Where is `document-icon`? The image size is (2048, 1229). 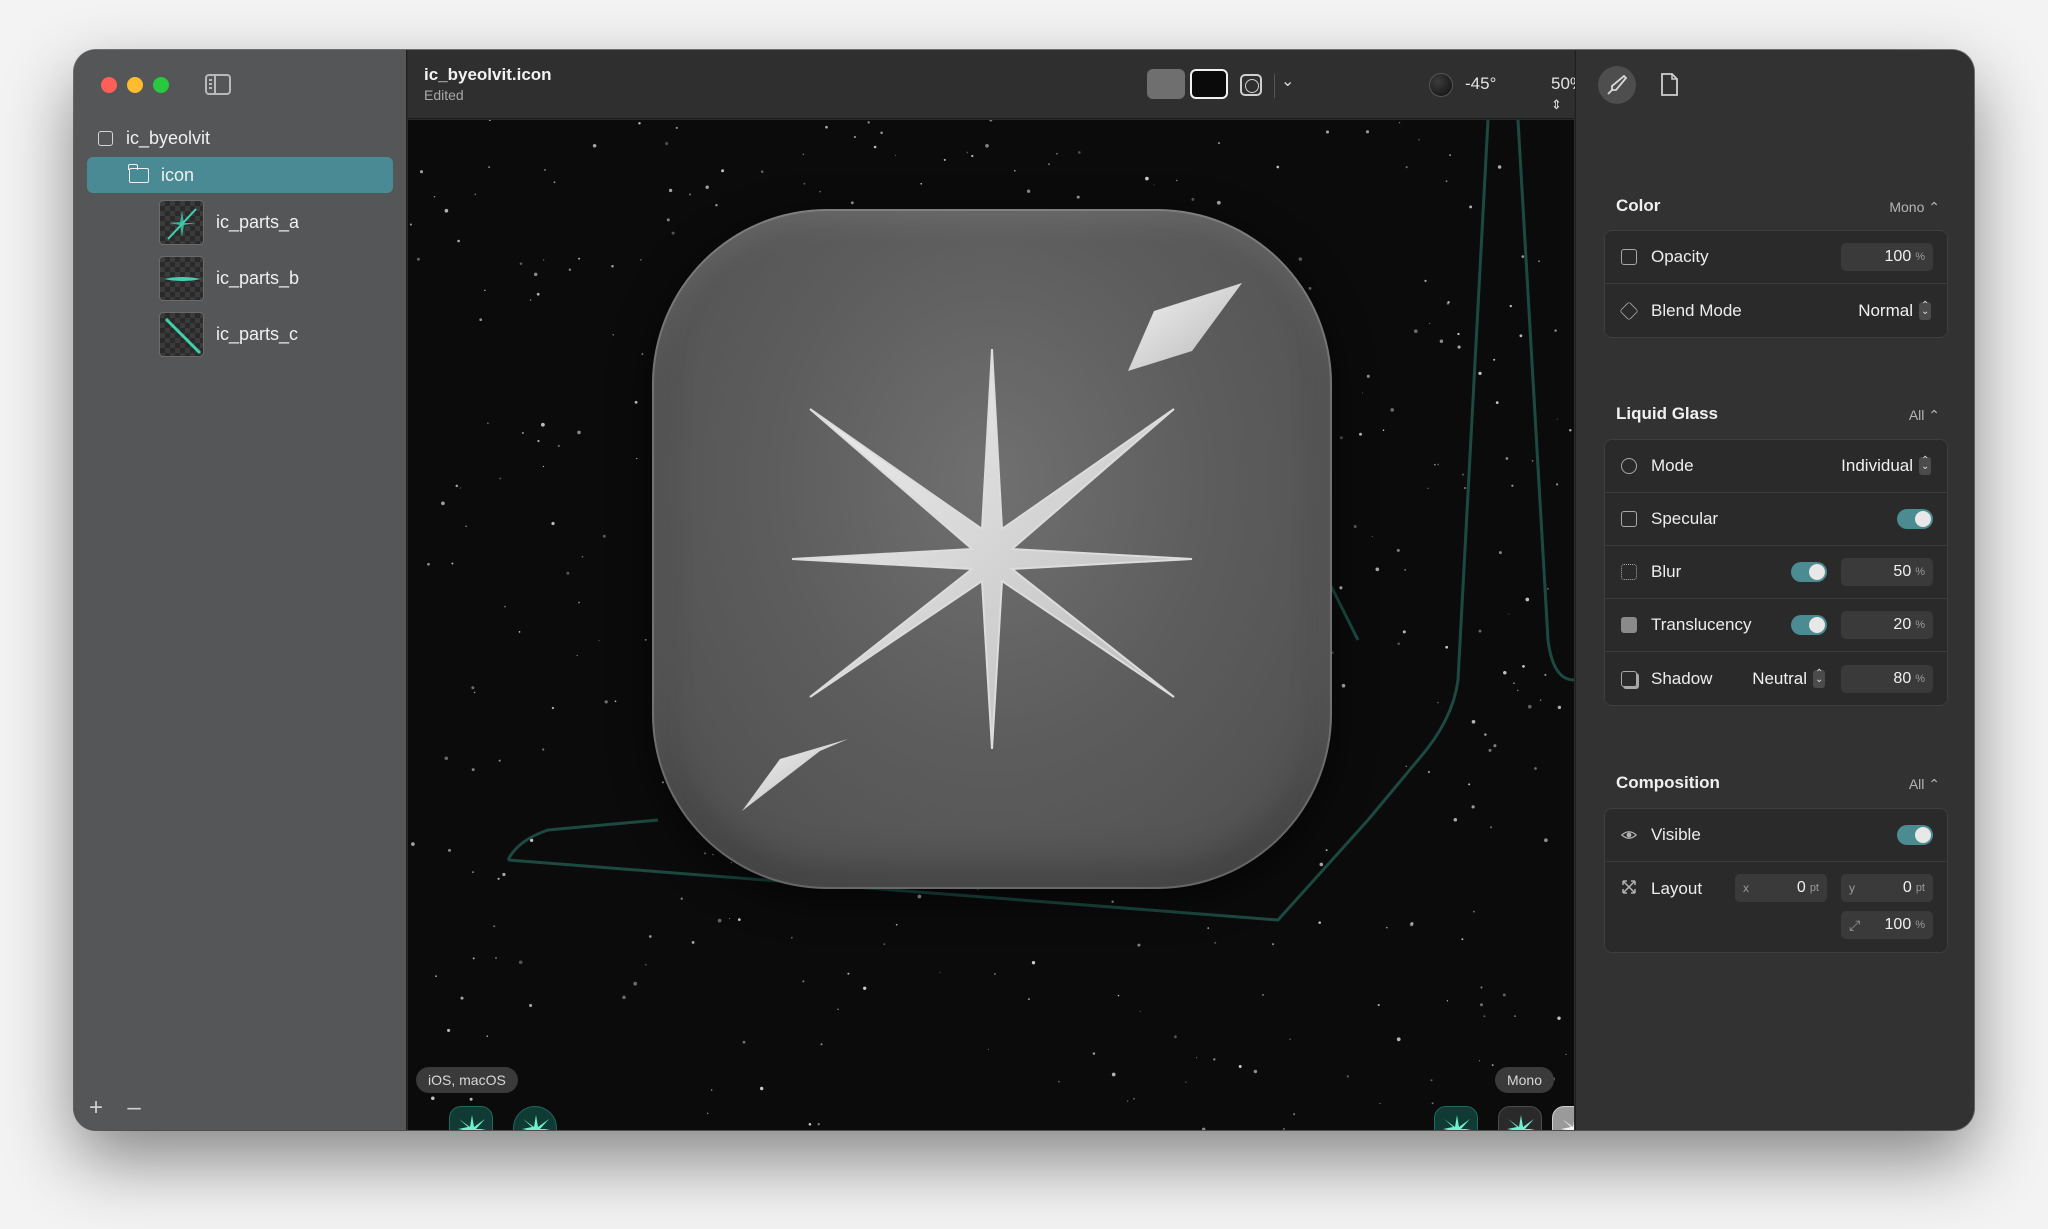 document-icon is located at coordinates (1669, 84).